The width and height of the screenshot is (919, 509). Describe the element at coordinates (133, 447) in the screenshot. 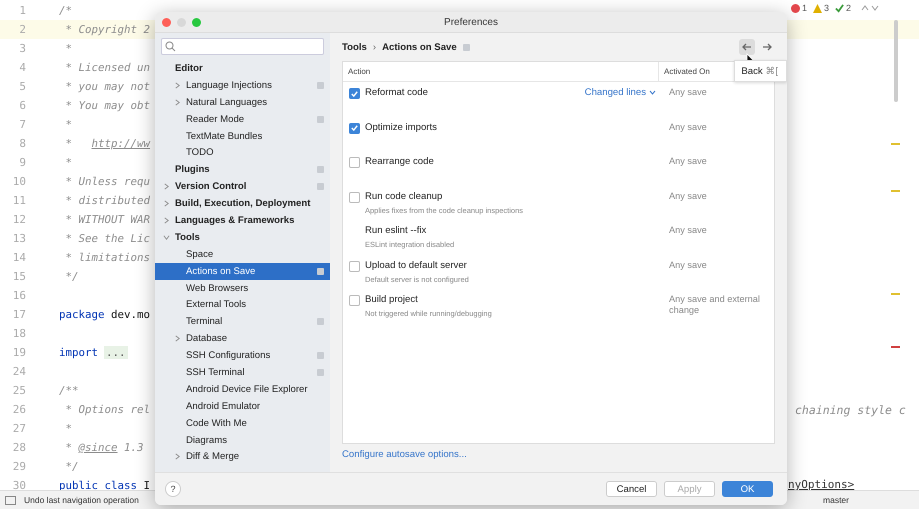

I see `code-text: 1.3` at that location.